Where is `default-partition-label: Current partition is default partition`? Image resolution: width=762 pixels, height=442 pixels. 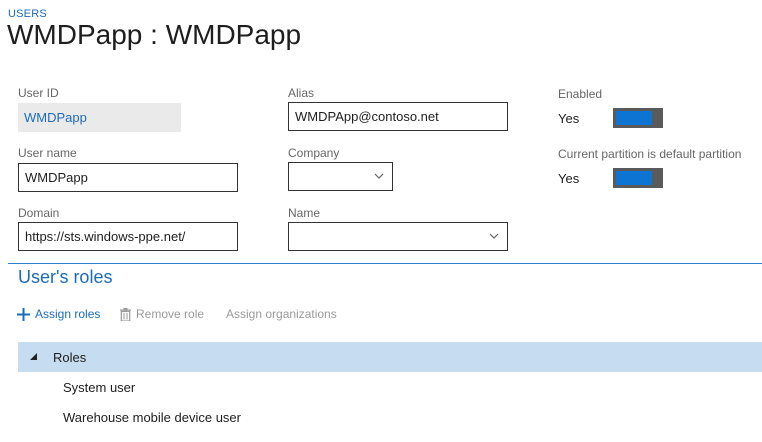
default-partition-label: Current partition is default partition is located at coordinates (650, 154).